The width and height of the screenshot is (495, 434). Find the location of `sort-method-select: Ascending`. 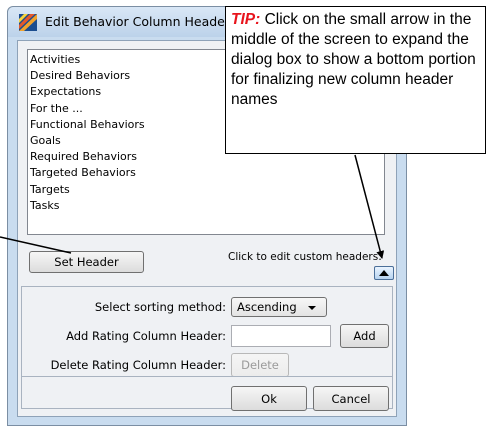

sort-method-select: Ascending is located at coordinates (279, 307).